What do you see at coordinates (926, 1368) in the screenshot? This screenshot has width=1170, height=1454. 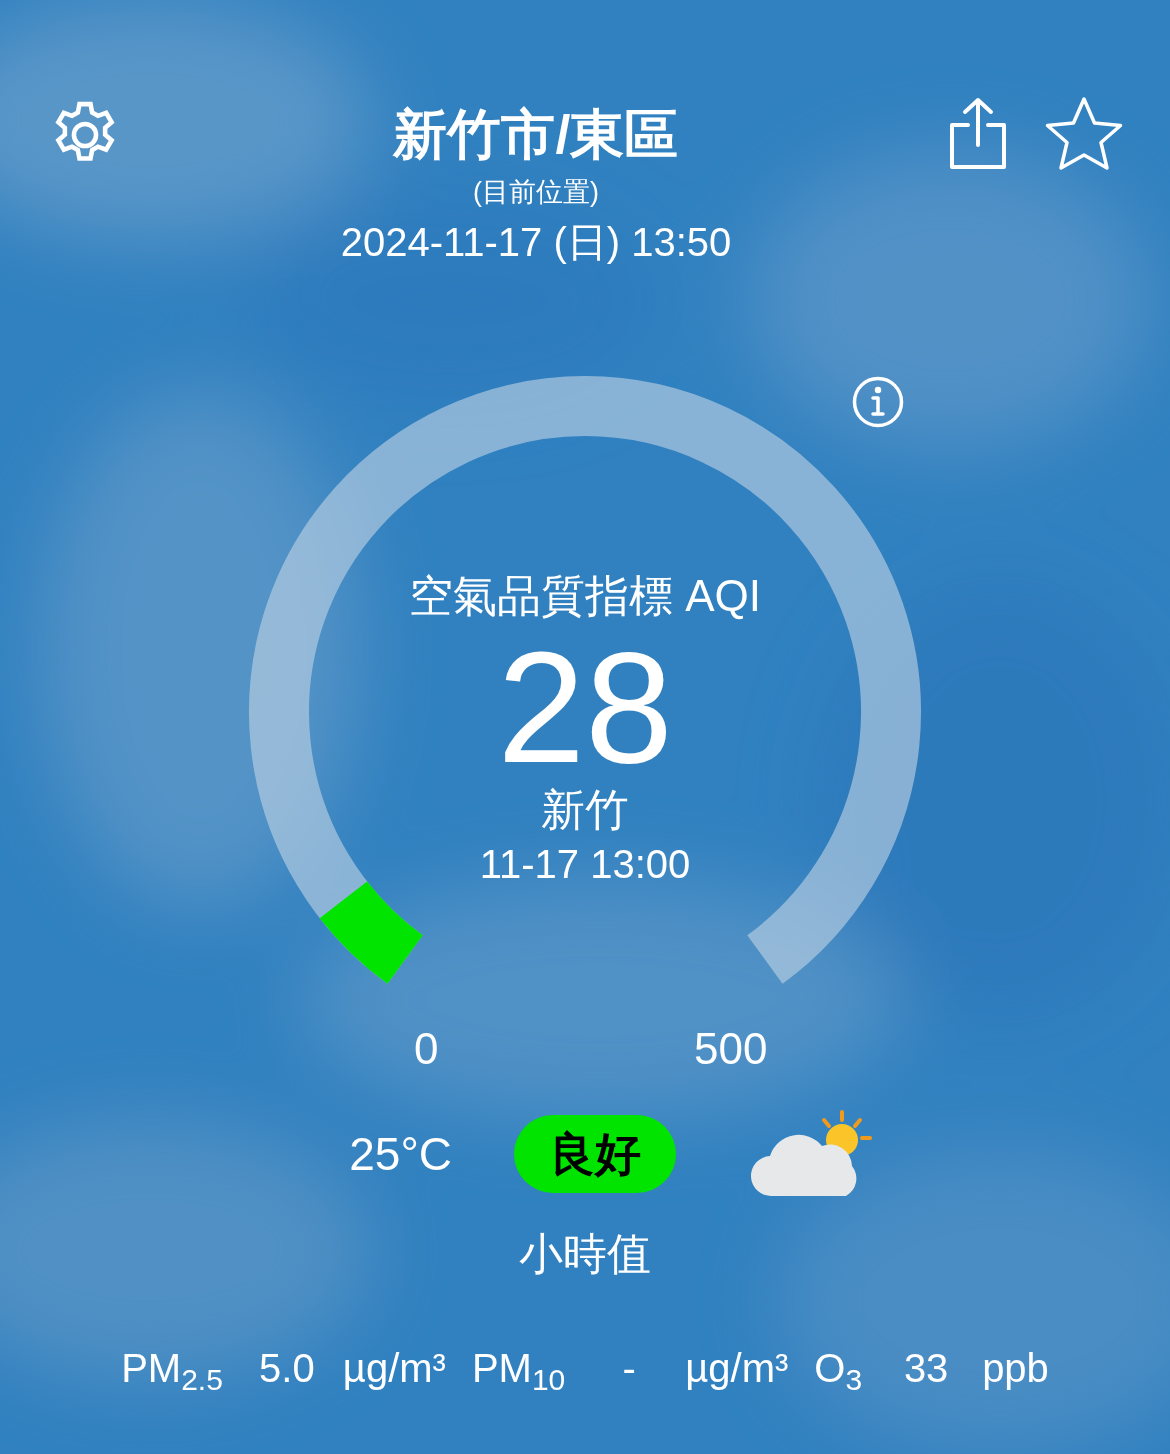 I see `pollutant-value: 33` at bounding box center [926, 1368].